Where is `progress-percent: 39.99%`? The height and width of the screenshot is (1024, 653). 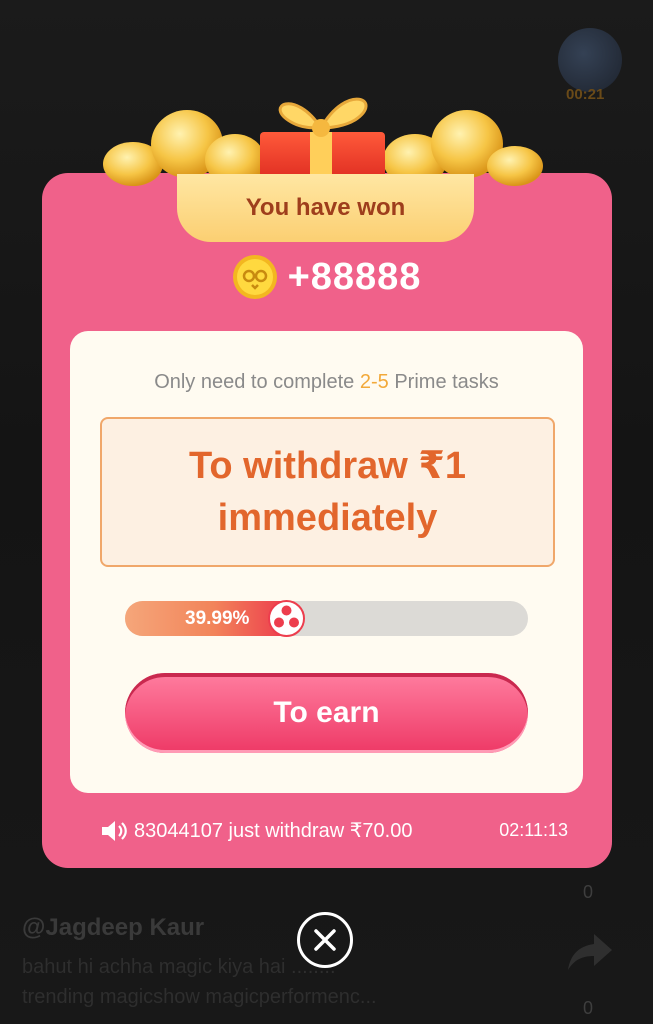
progress-percent: 39.99% is located at coordinates (217, 618).